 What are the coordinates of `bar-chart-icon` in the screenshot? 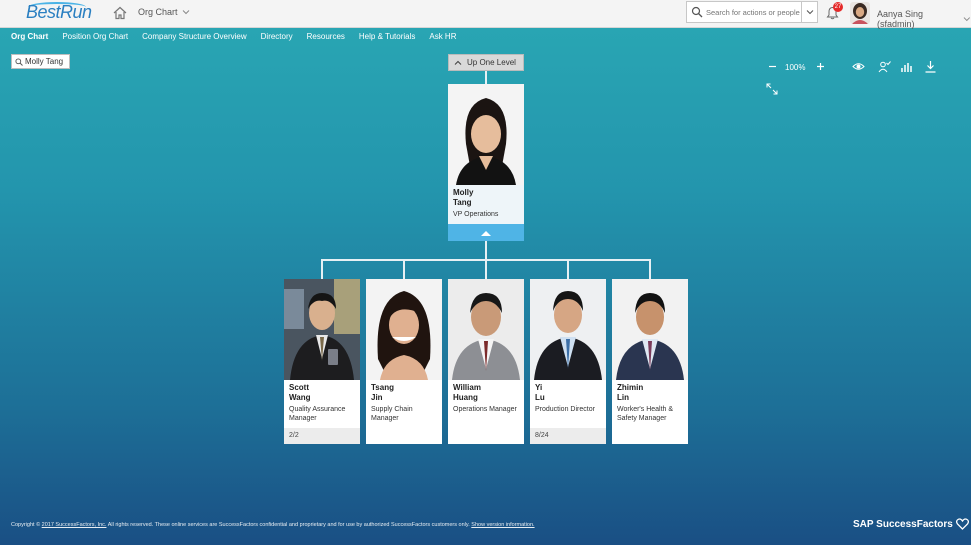 It's located at (906, 66).